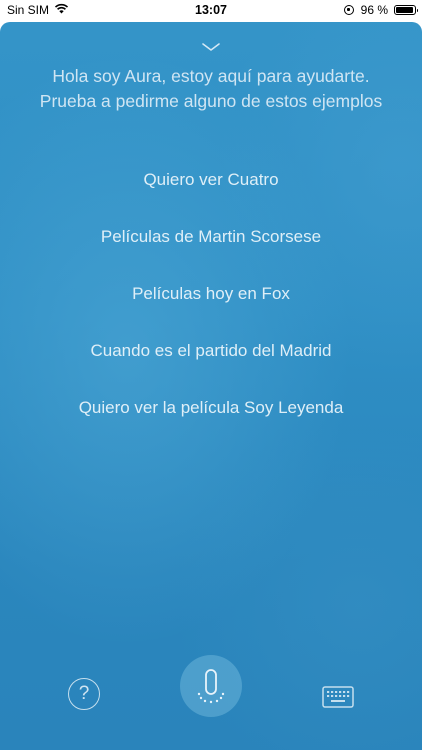 The image size is (422, 750). Describe the element at coordinates (211, 10) in the screenshot. I see `status-bar: Sin SIM 13:07 96 %` at that location.